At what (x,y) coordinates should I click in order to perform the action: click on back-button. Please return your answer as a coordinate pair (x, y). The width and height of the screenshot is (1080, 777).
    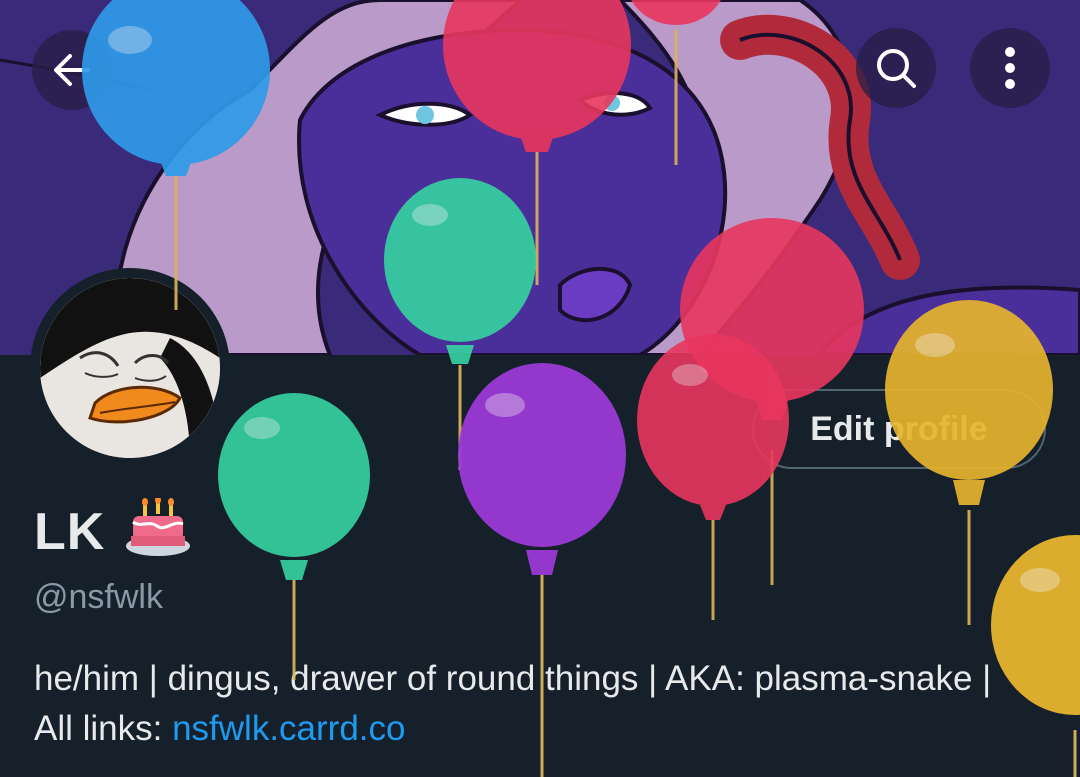
    Looking at the image, I should click on (72, 70).